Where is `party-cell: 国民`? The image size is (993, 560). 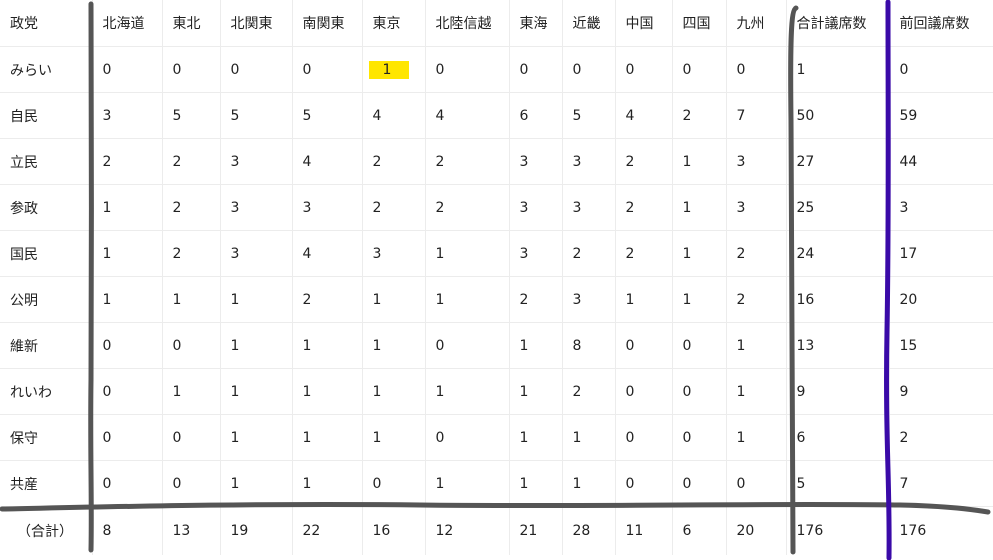 party-cell: 国民 is located at coordinates (46, 253).